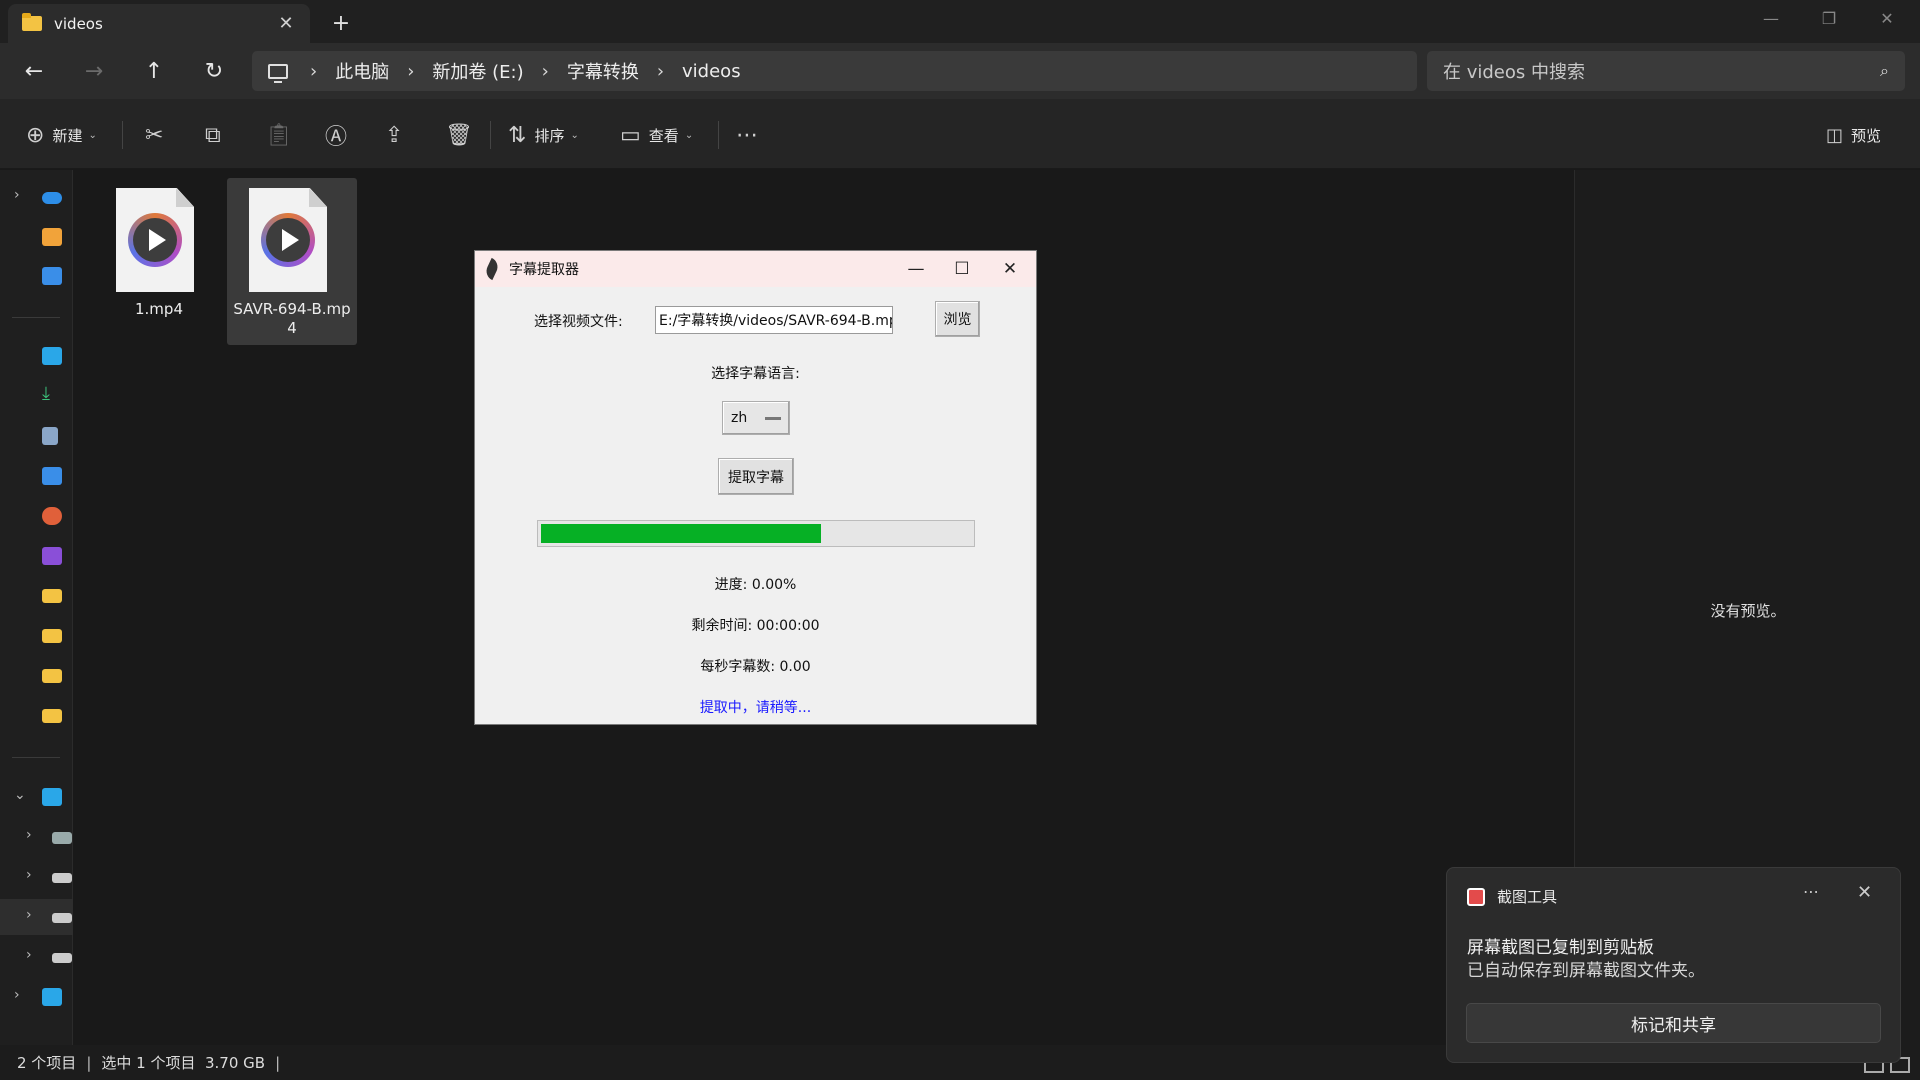 This screenshot has width=1920, height=1080. Describe the element at coordinates (756, 476) in the screenshot. I see `extract-button: 提取字幕` at that location.